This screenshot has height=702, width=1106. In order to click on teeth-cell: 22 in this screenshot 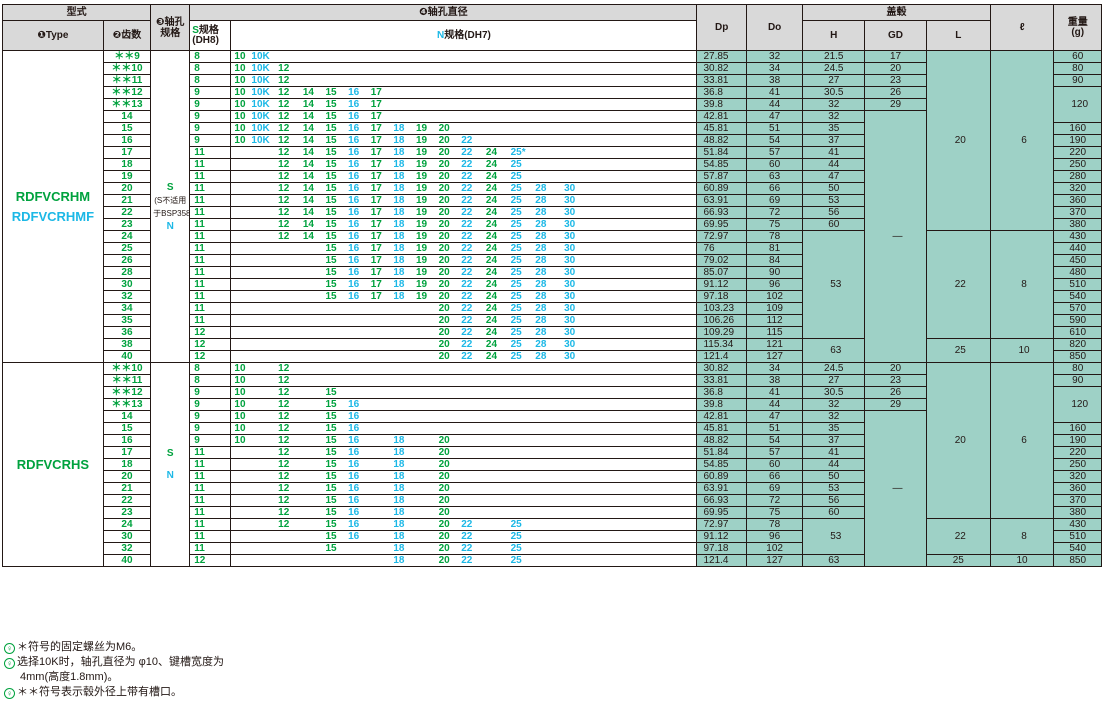, I will do `click(127, 500)`.